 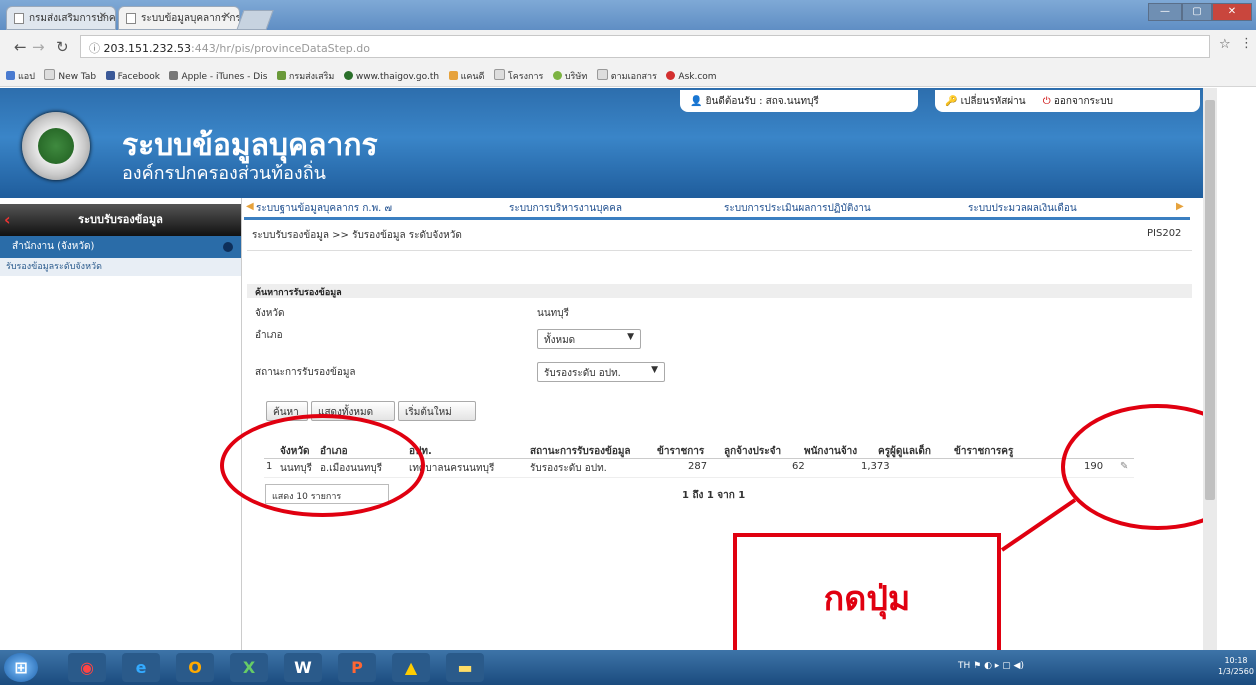 I want to click on clock-time: 10:18, so click(x=1236, y=660).